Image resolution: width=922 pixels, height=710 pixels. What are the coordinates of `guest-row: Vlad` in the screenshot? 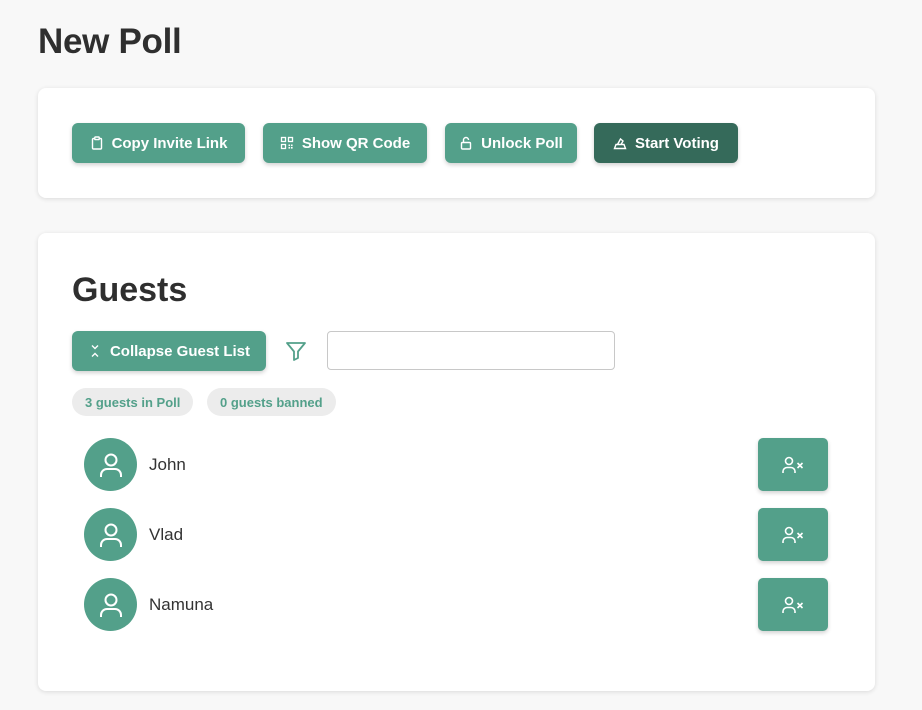 It's located at (456, 535).